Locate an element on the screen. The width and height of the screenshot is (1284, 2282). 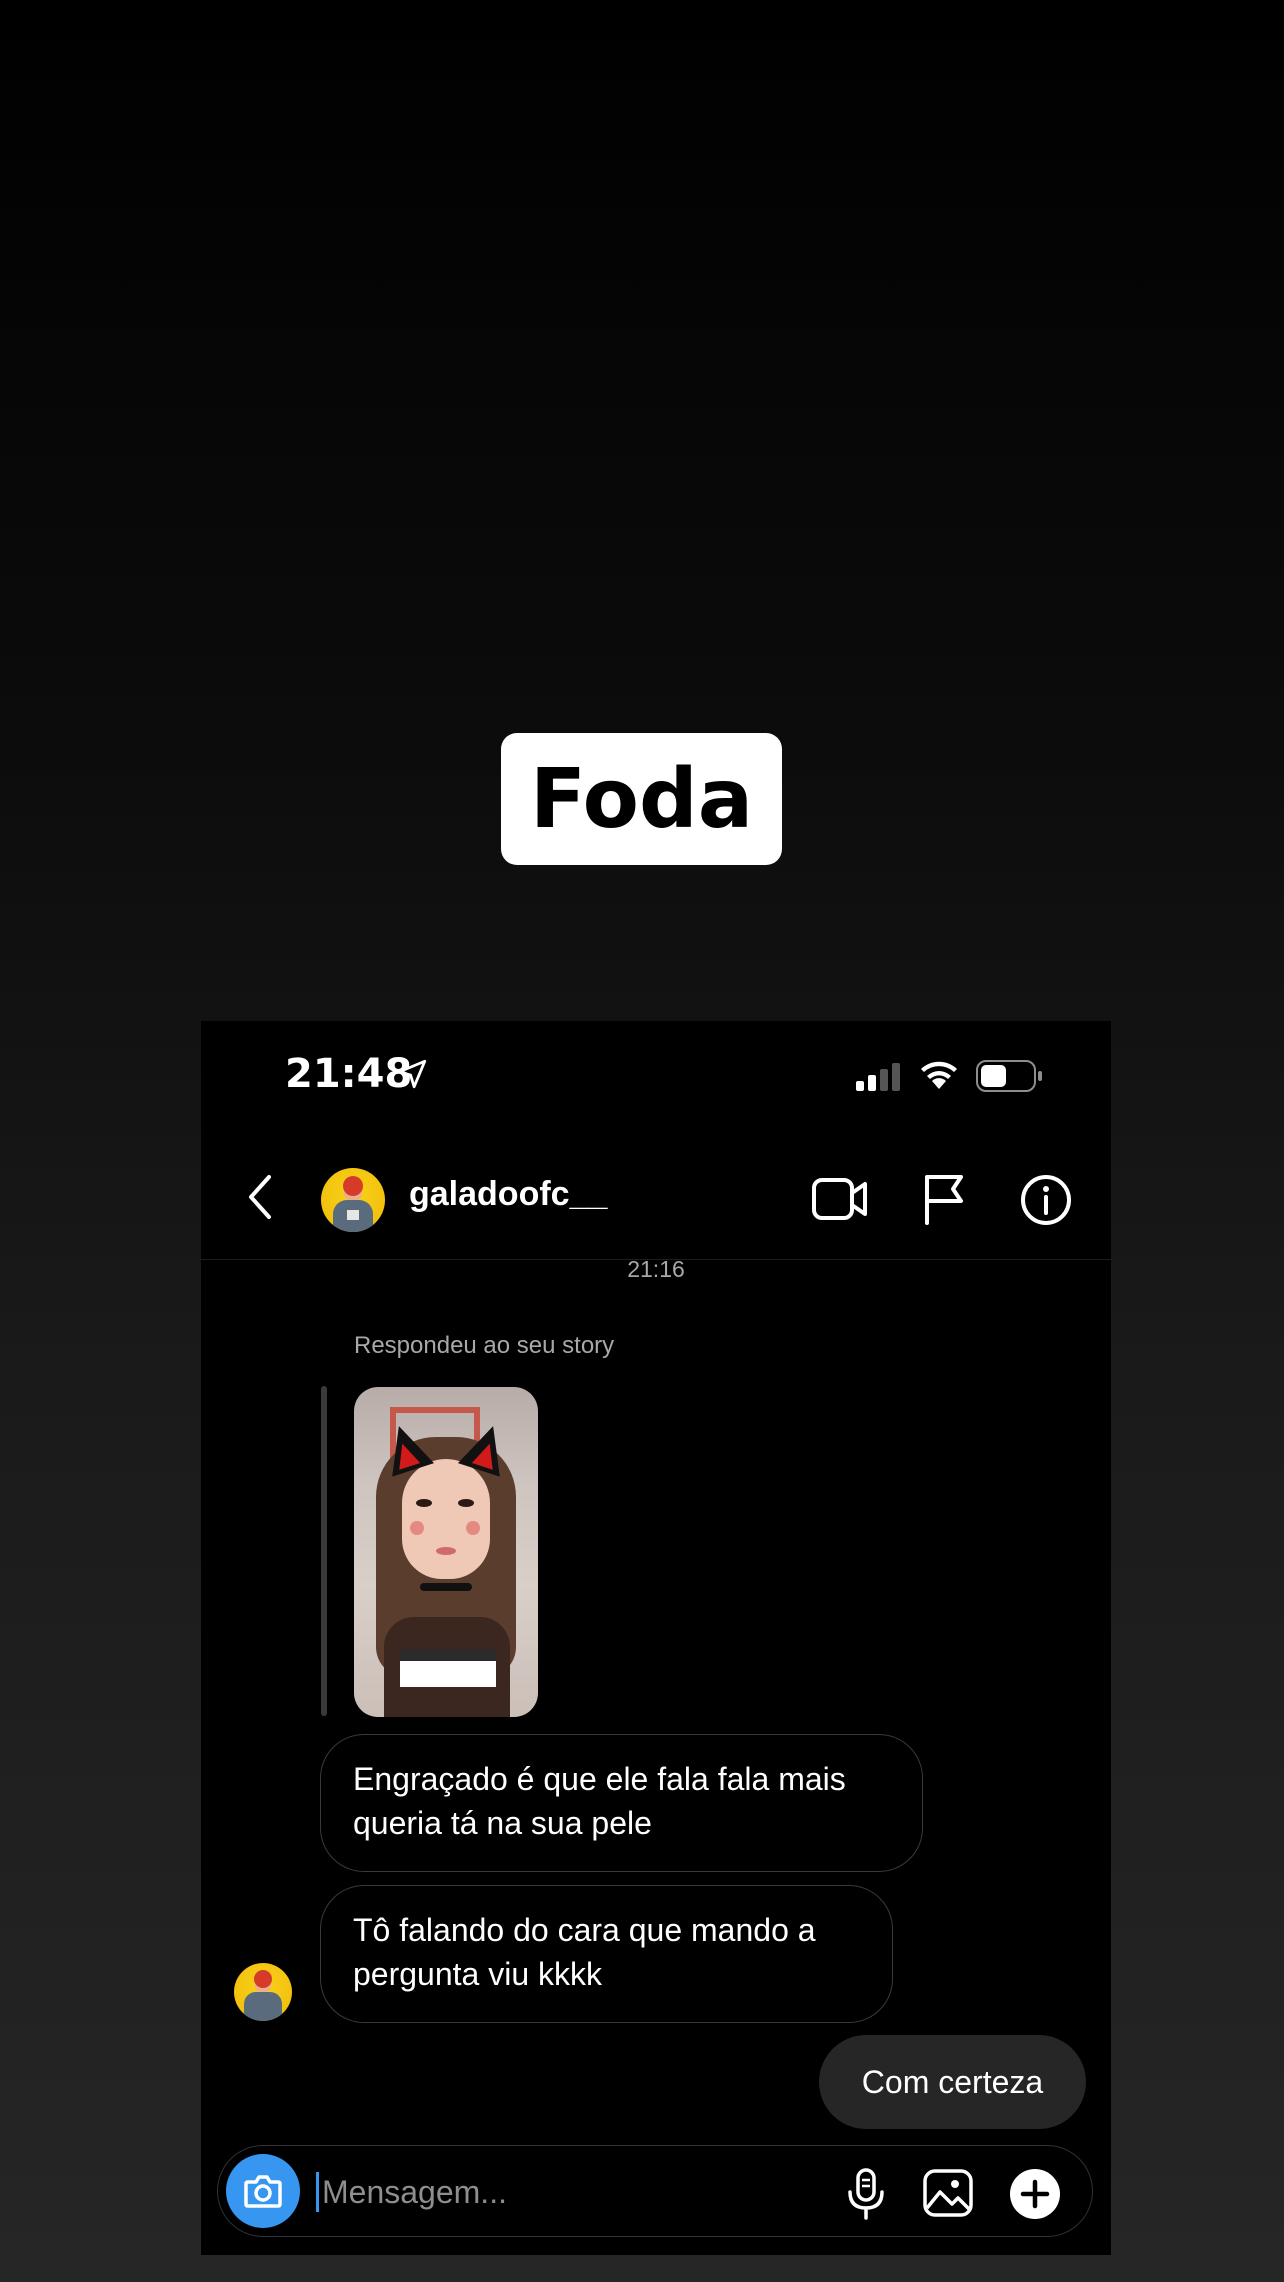
reply-indicator-bar is located at coordinates (324, 1551).